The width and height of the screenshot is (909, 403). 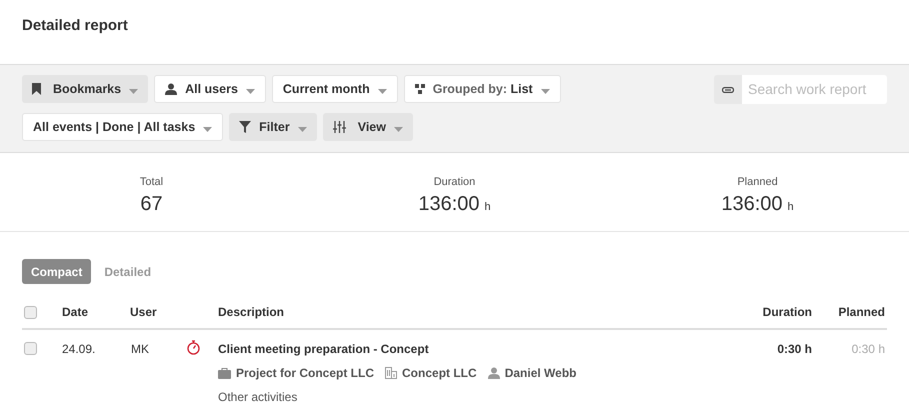 I want to click on company-name: Concept LLC, so click(x=439, y=373).